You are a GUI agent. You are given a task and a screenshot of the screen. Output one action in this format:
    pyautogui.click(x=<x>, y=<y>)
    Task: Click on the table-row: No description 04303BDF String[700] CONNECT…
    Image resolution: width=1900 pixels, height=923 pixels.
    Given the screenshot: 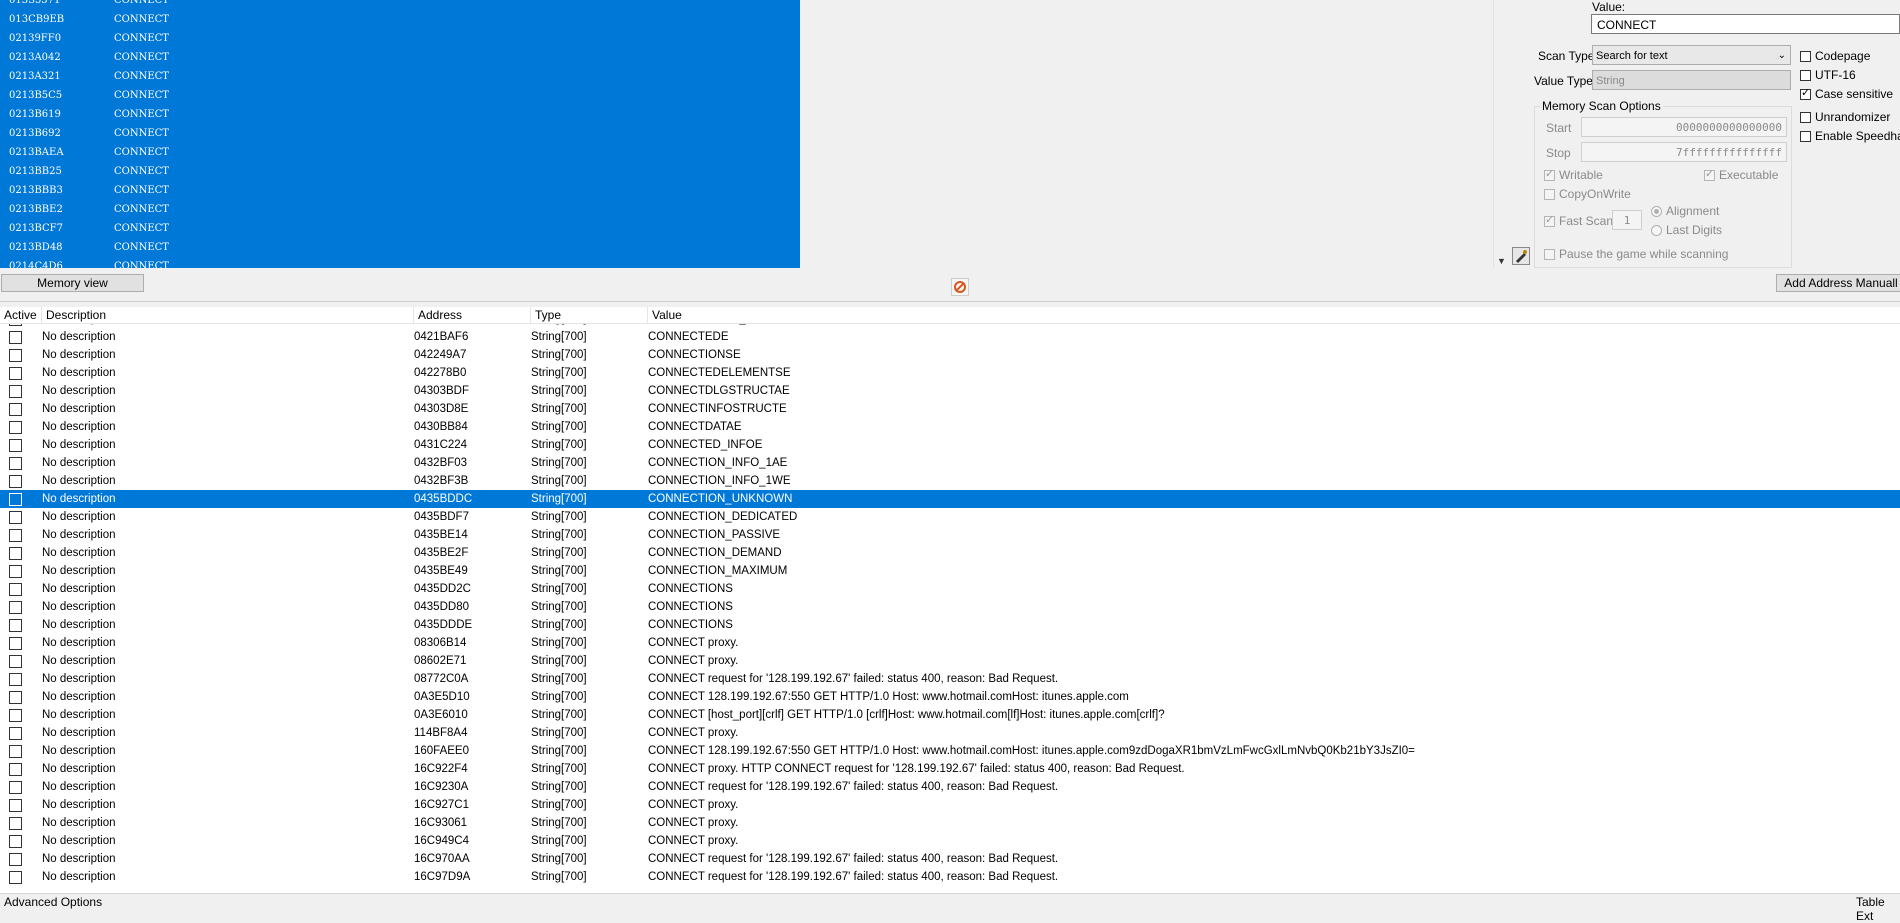 What is the action you would take?
    pyautogui.click(x=950, y=391)
    